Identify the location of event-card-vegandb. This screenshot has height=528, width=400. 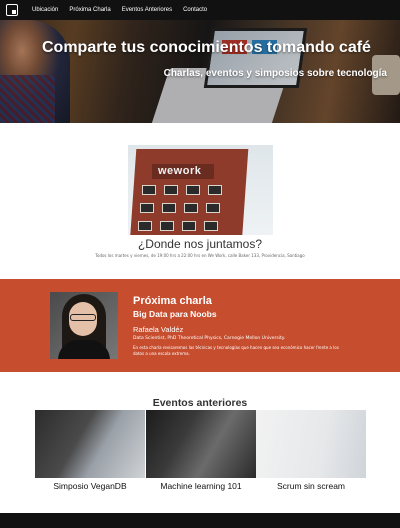
(90, 444).